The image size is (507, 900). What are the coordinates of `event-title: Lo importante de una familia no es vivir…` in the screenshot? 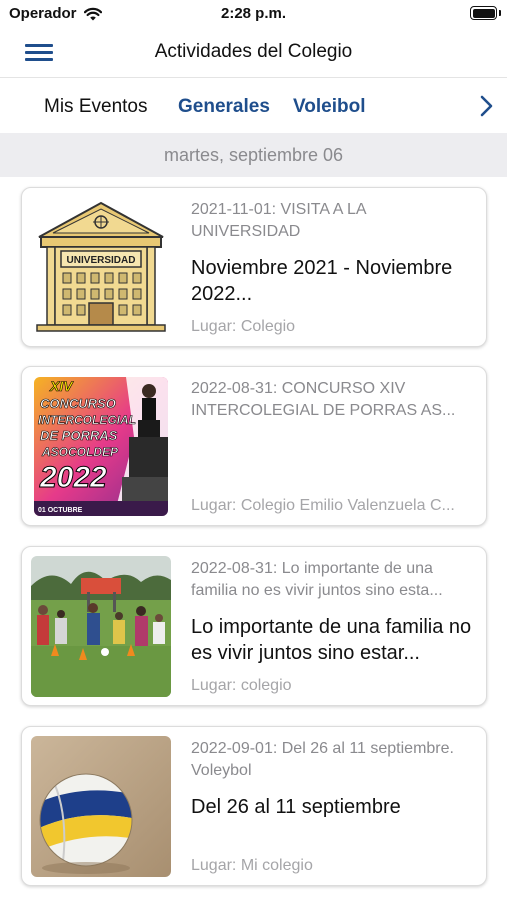 It's located at (331, 640).